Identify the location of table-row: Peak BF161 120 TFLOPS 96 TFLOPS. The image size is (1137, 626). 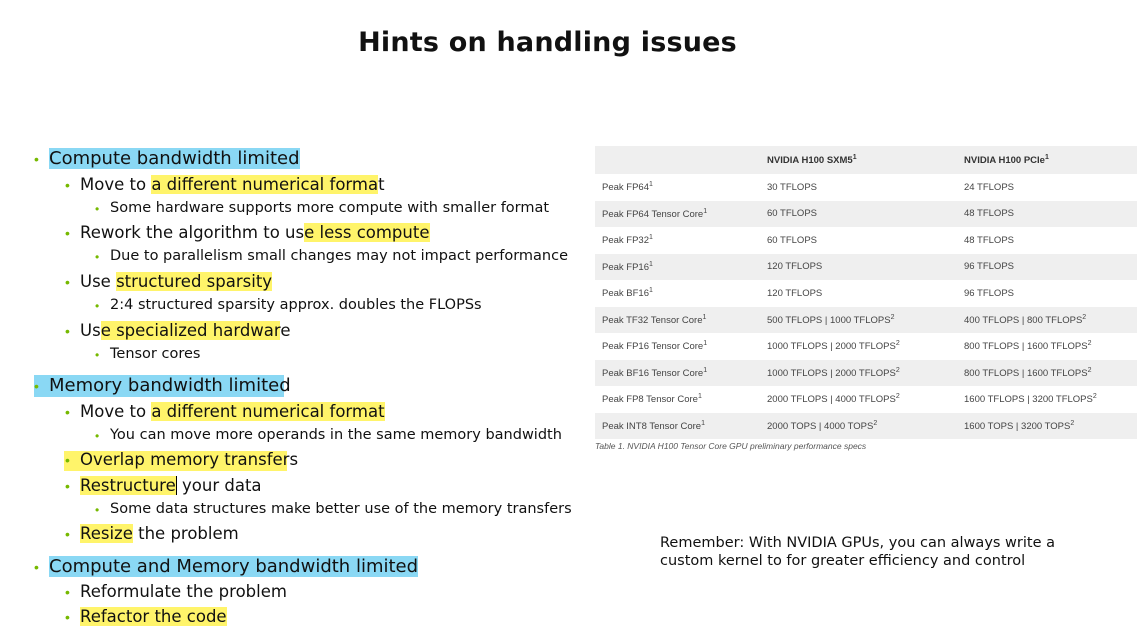
(808, 293).